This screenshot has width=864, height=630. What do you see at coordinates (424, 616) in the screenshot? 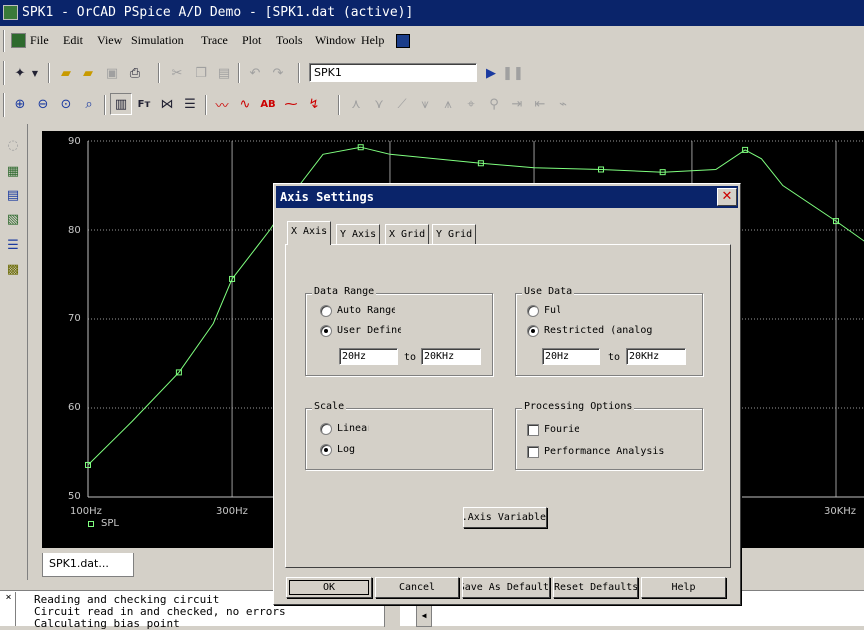
I see `output-scroll-left-icon: ◀` at bounding box center [424, 616].